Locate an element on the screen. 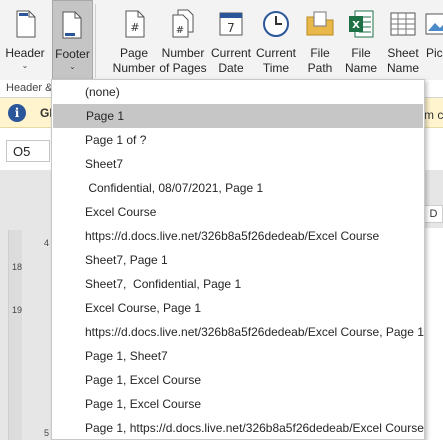 This screenshot has width=443, height=440. current-date-label: Current Date is located at coordinates (230, 60).